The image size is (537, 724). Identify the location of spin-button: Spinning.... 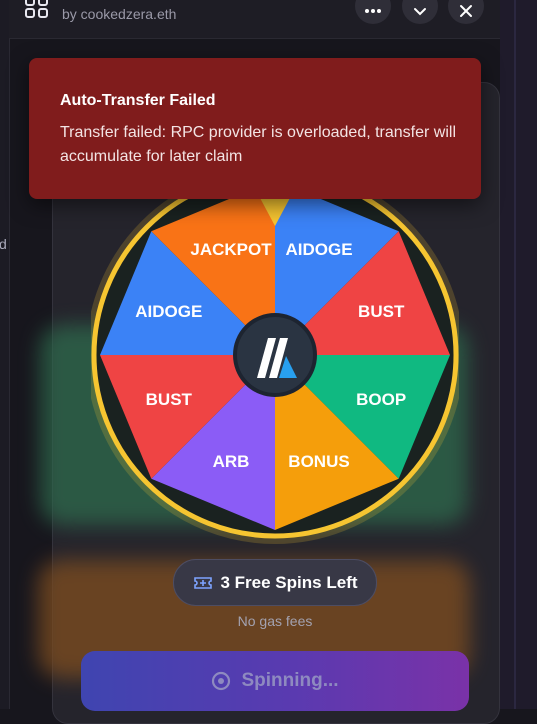
(275, 681).